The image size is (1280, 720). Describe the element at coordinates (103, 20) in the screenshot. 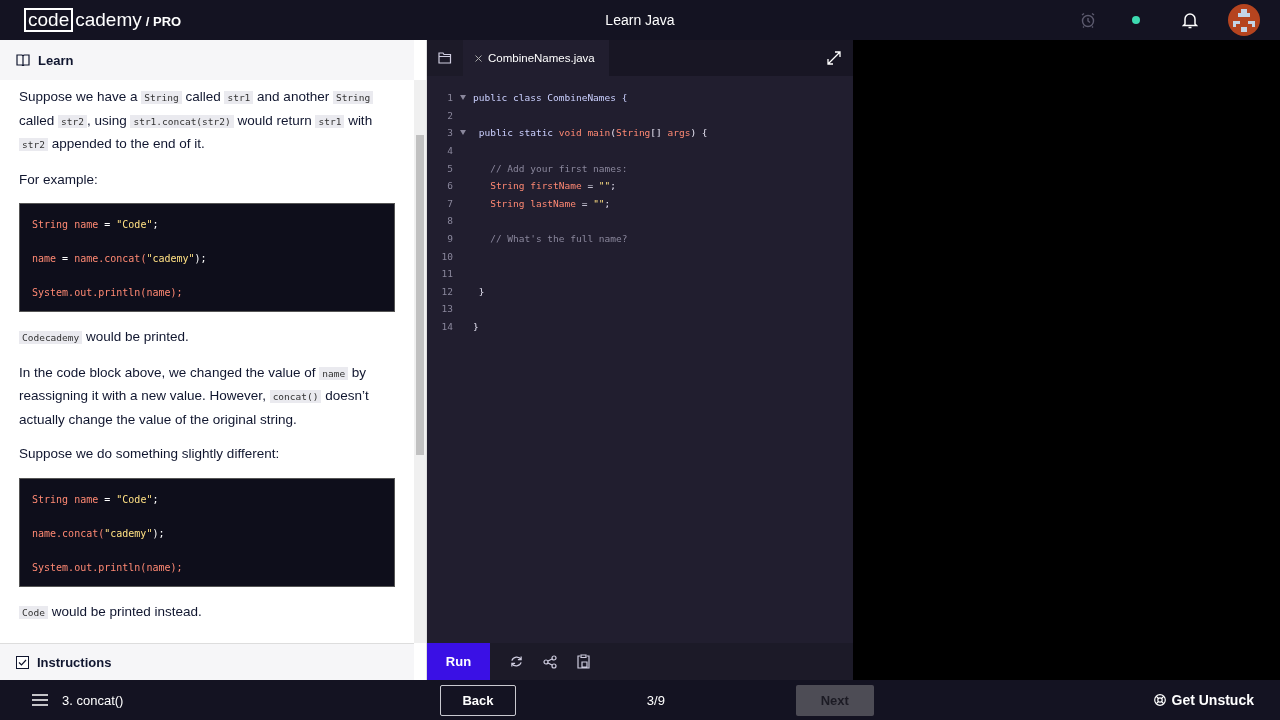

I see `logo: code cademy / PRO` at that location.